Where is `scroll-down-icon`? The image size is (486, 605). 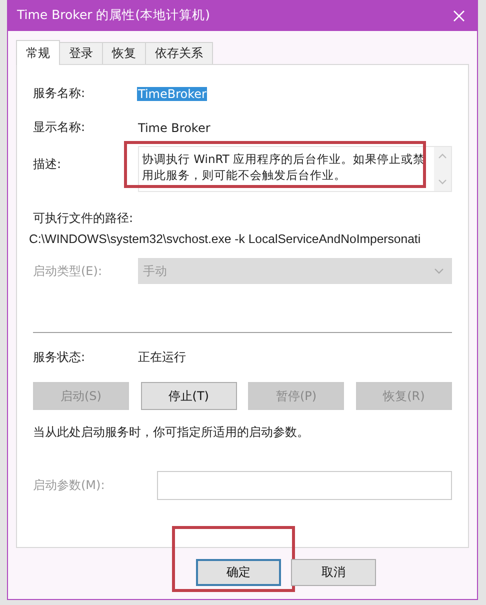
scroll-down-icon is located at coordinates (442, 182).